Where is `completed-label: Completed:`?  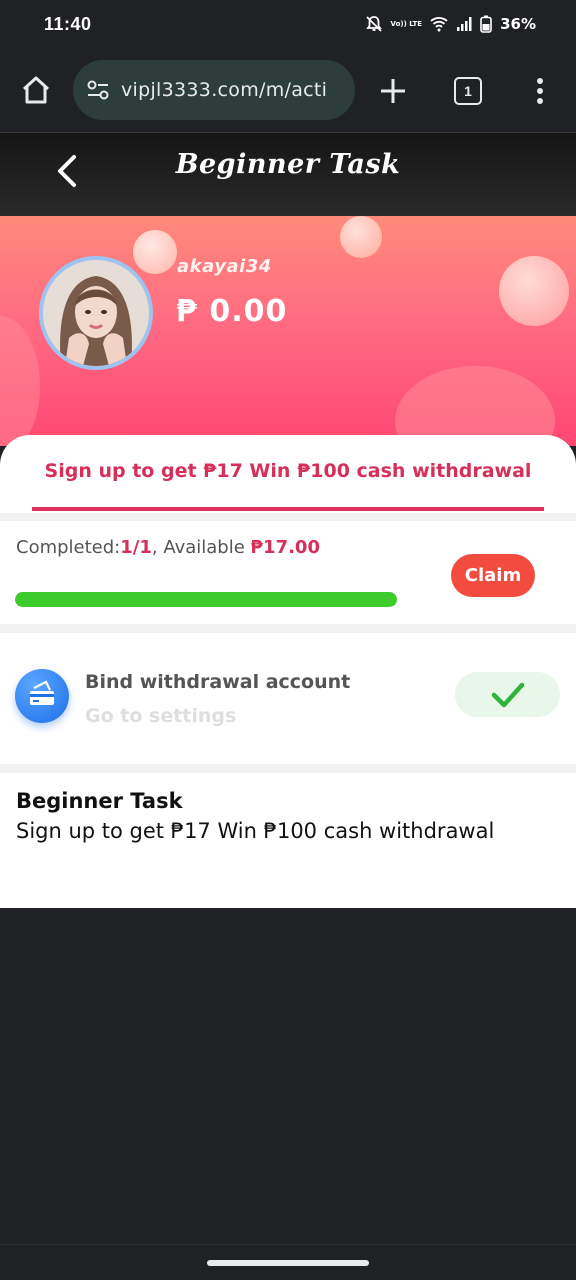 completed-label: Completed: is located at coordinates (68, 547).